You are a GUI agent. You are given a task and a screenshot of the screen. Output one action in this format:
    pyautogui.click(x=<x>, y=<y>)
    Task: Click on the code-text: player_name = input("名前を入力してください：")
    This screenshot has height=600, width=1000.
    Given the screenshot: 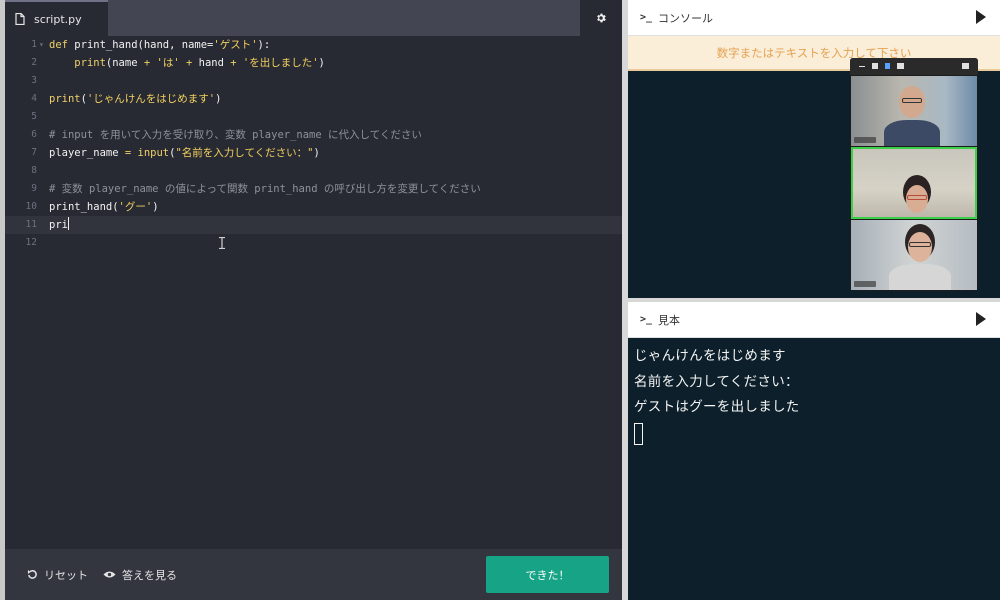 What is the action you would take?
    pyautogui.click(x=184, y=153)
    